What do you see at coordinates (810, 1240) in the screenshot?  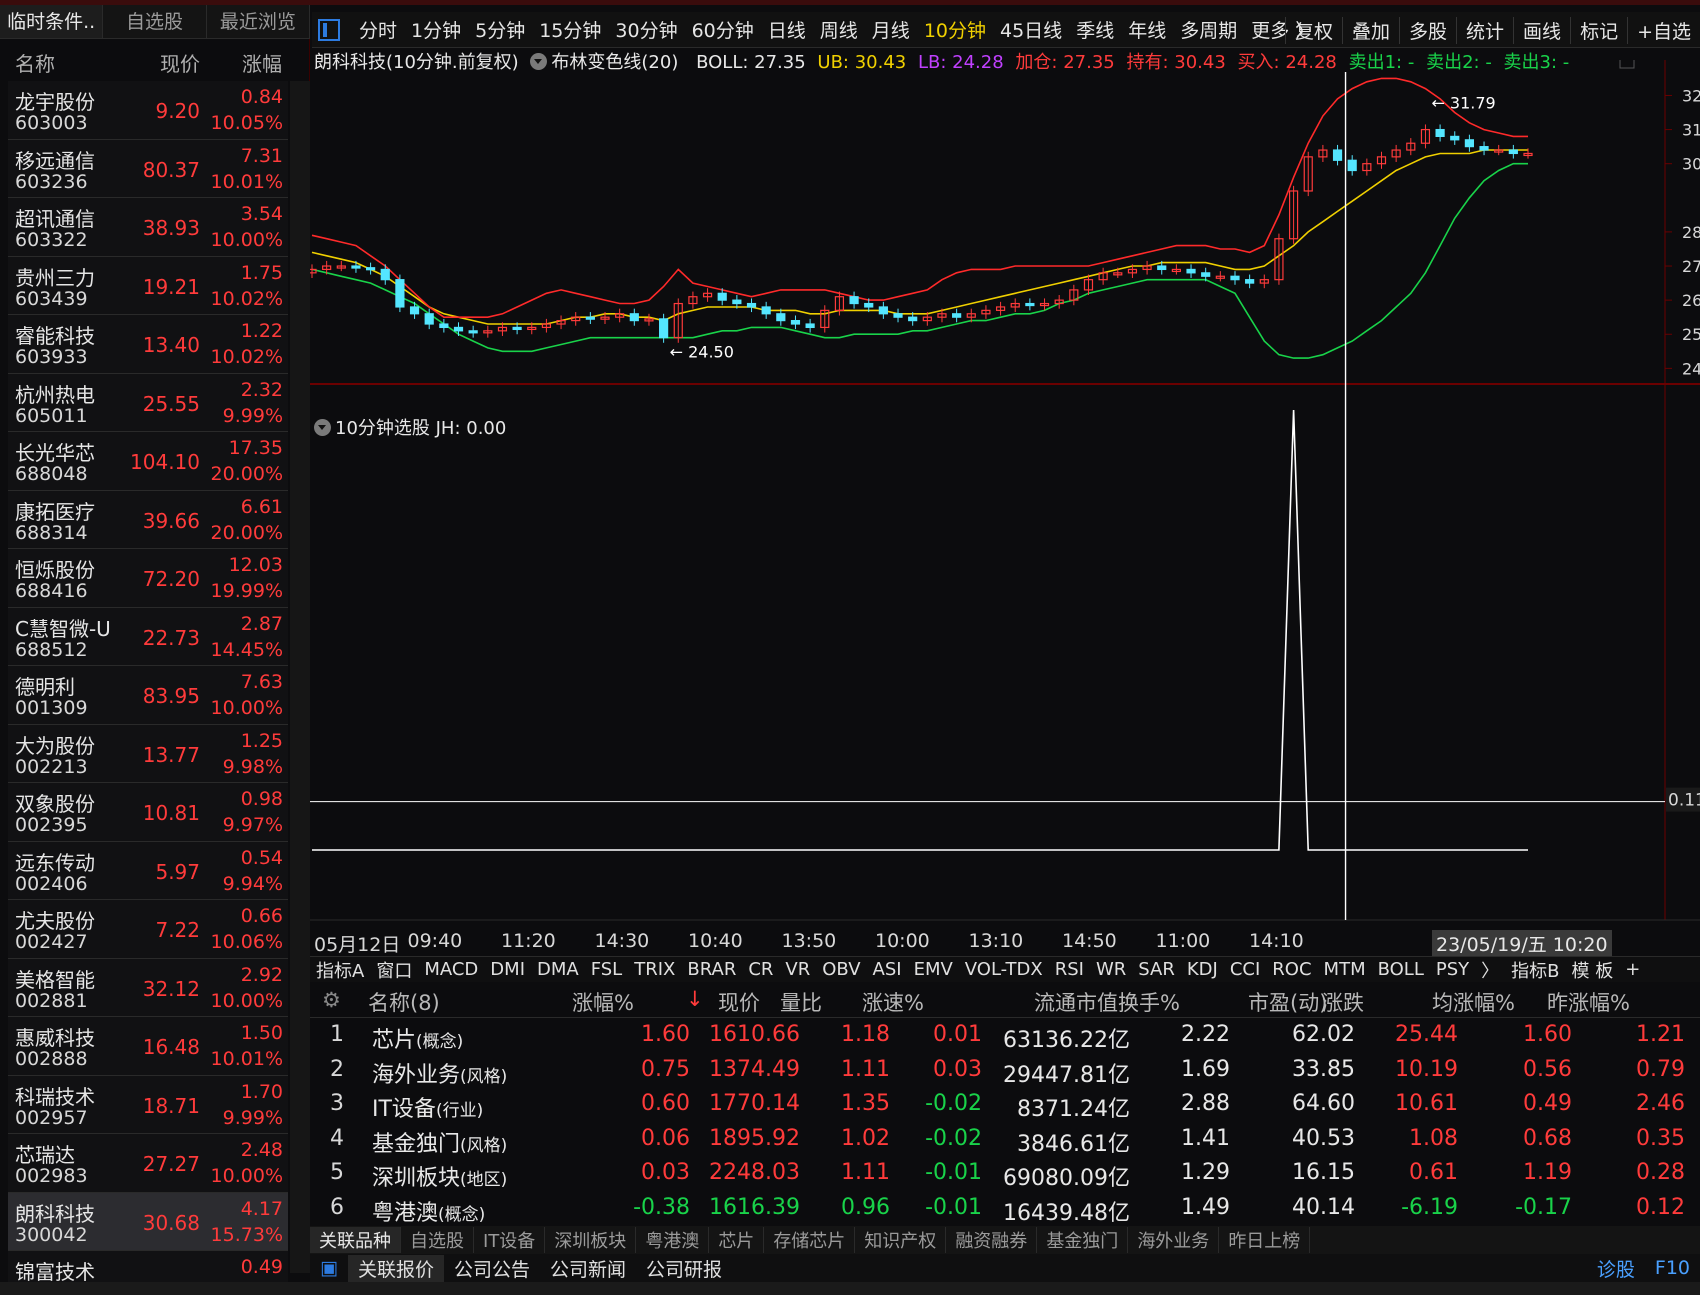 I see `bottom-tab: 存储芯片` at bounding box center [810, 1240].